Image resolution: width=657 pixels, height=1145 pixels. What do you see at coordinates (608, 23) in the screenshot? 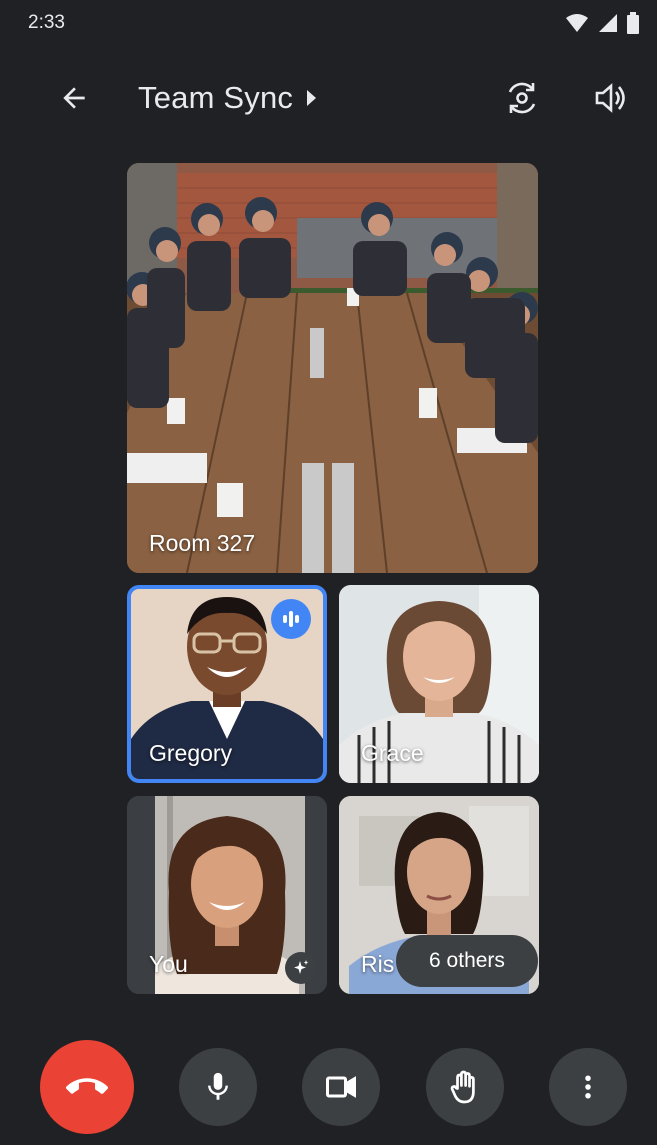
I see `cell-signal-icon` at bounding box center [608, 23].